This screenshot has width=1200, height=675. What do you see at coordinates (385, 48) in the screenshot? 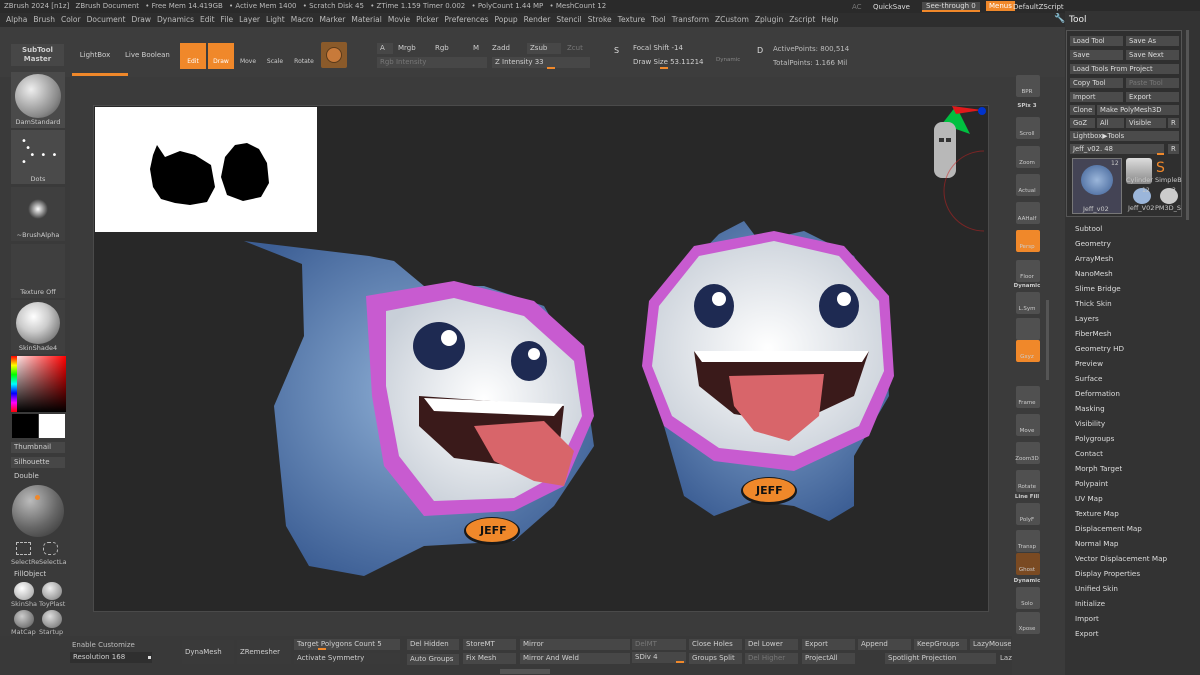
I see `a-button: A` at bounding box center [385, 48].